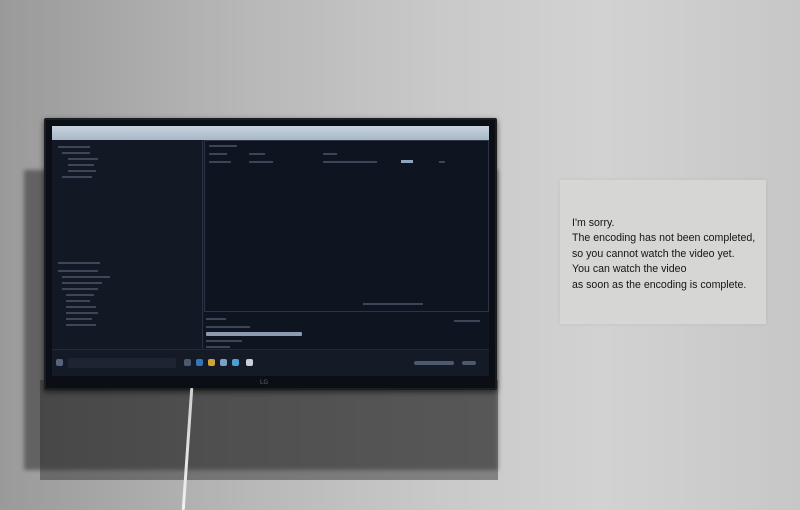 The image size is (800, 510). What do you see at coordinates (593, 223) in the screenshot?
I see `notice-line-1: I'm sorry.` at bounding box center [593, 223].